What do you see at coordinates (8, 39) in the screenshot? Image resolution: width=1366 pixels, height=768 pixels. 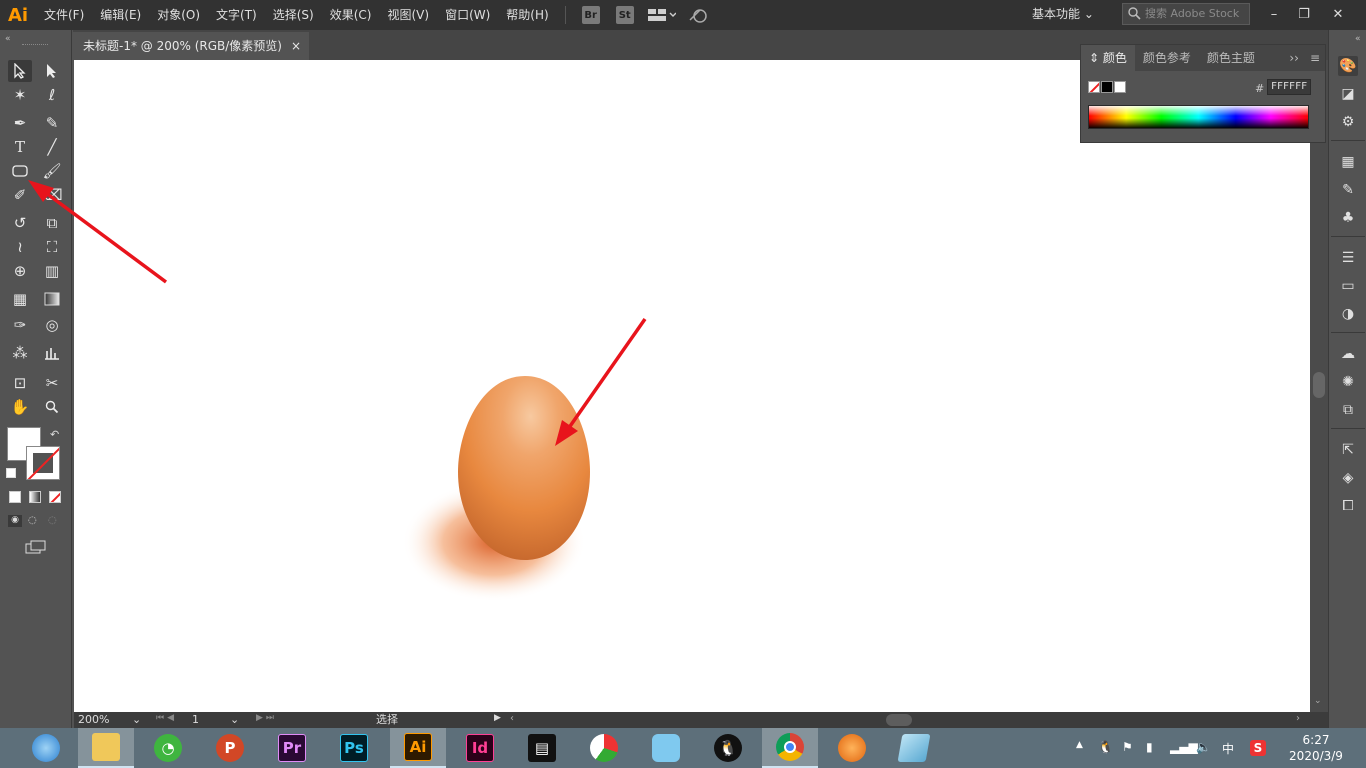 I see `collapse-panel-icon: «` at bounding box center [8, 39].